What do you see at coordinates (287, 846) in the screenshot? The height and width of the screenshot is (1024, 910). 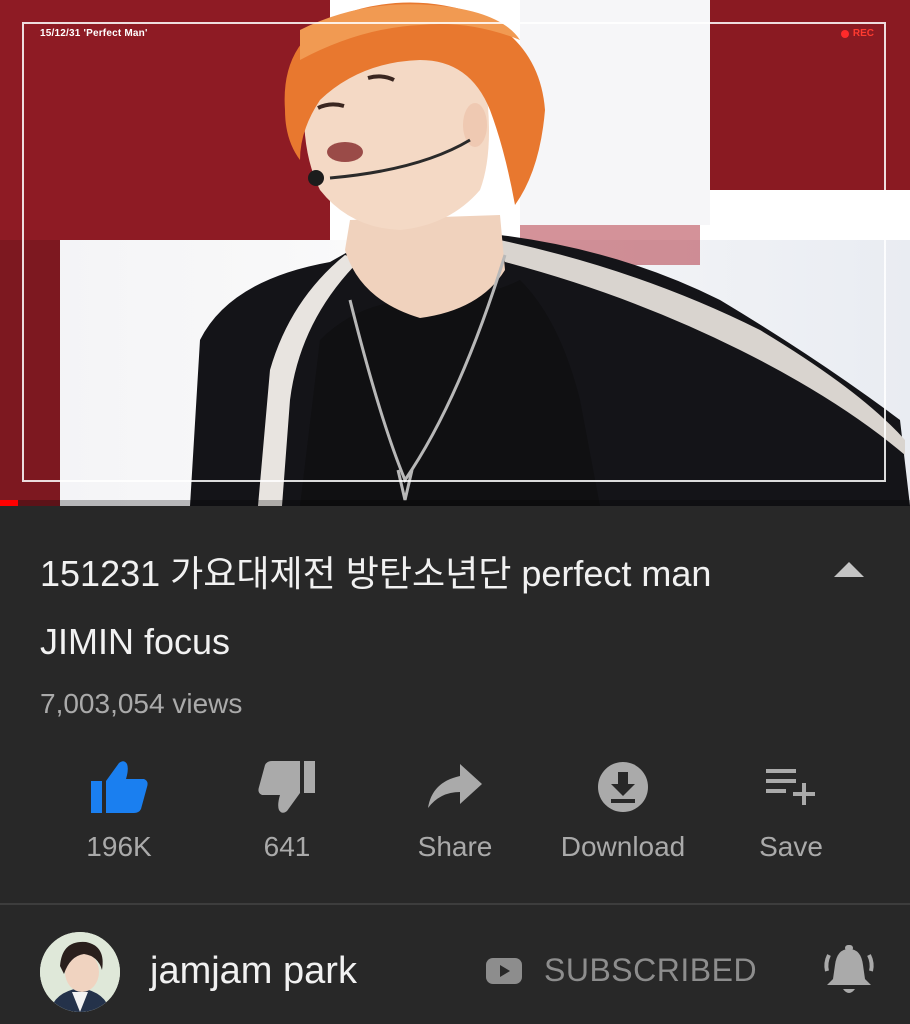 I see `dislike-count: 641` at bounding box center [287, 846].